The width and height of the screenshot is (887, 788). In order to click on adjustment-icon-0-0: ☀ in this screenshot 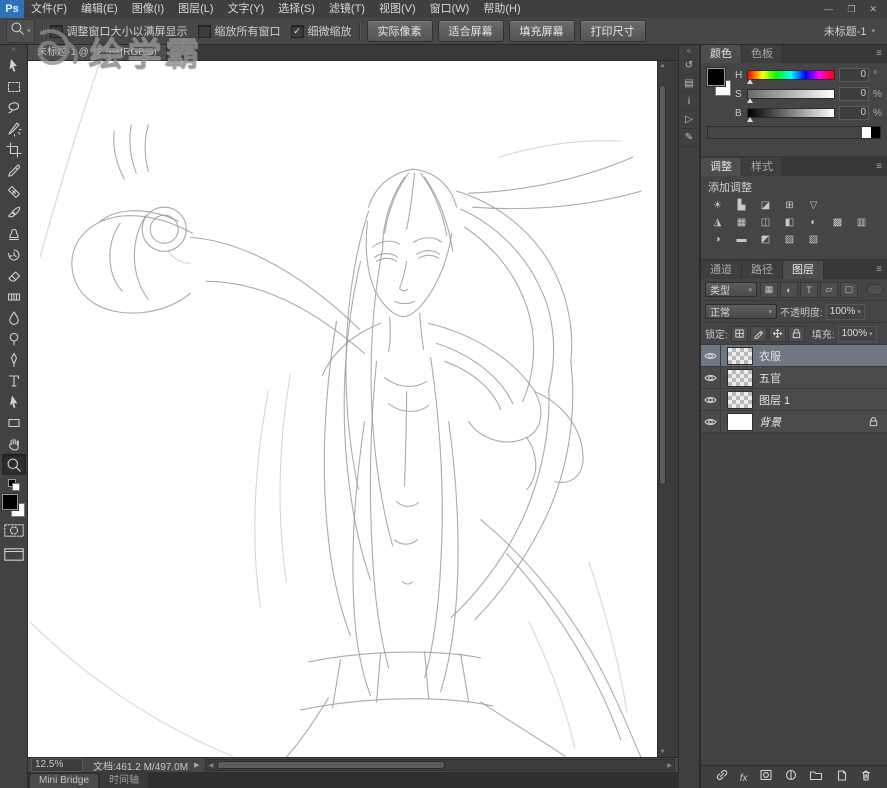, I will do `click(717, 205)`.